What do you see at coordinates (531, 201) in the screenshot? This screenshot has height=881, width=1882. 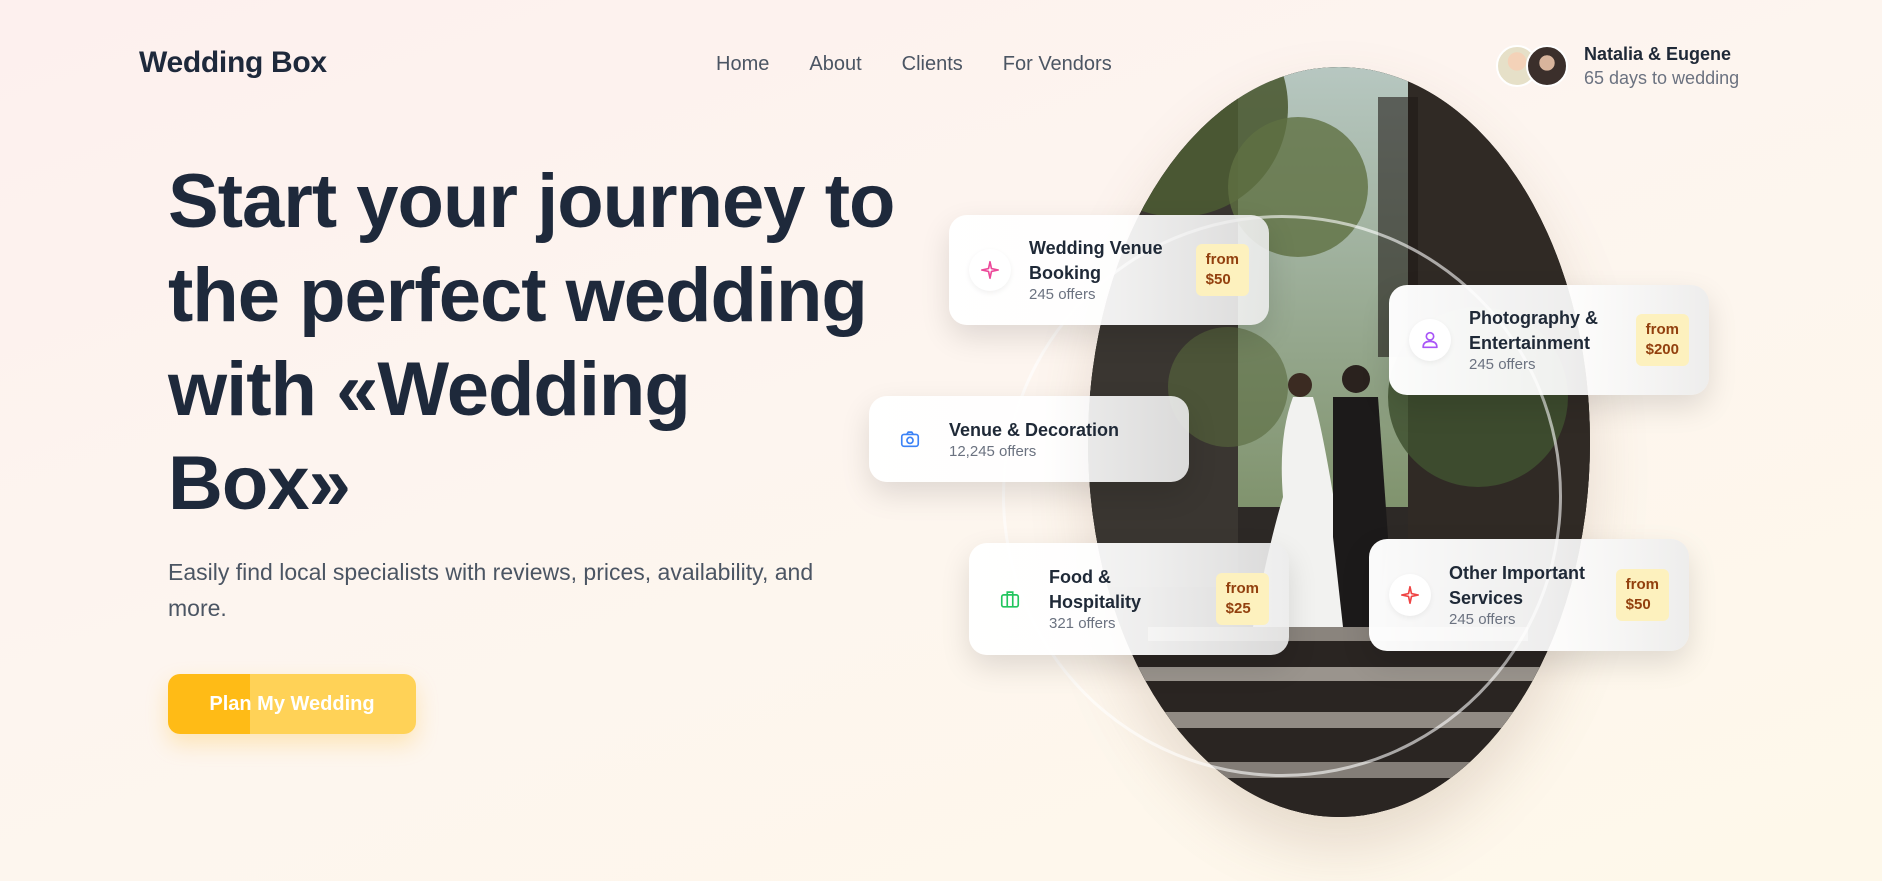 I see `headline-line: Start your journey to` at bounding box center [531, 201].